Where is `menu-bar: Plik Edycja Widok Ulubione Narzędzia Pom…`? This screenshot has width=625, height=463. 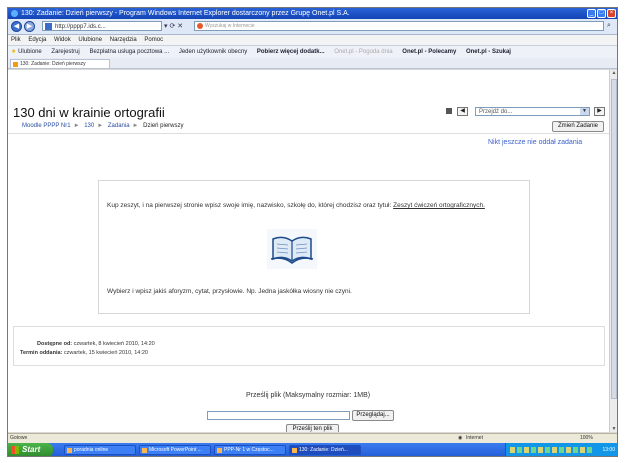
menu-bar: Plik Edycja Widok Ulubione Narzędzia Pom… is located at coordinates (312, 40).